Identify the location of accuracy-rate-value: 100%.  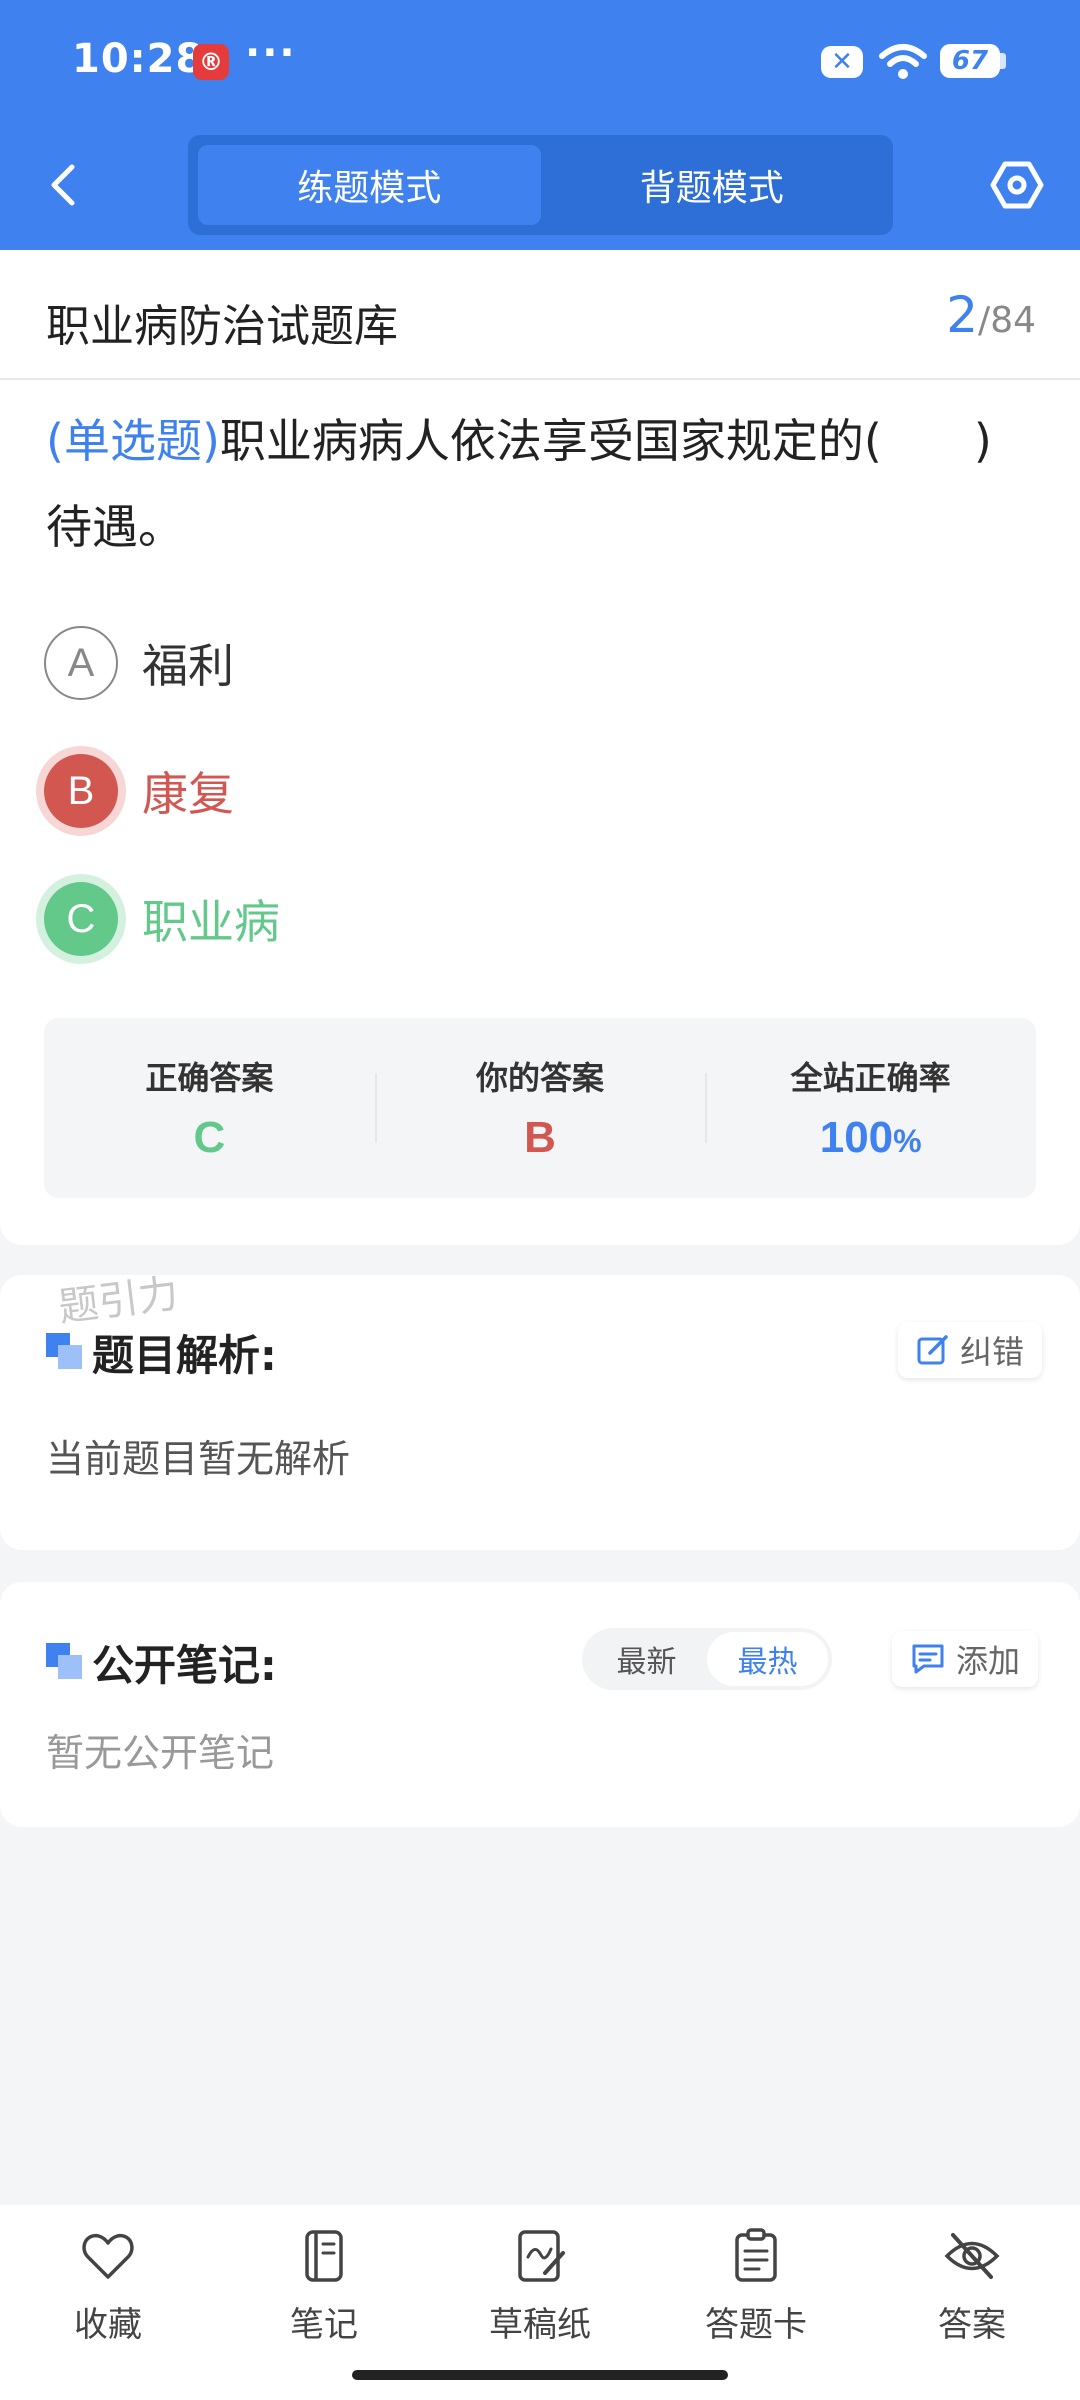
(871, 1138).